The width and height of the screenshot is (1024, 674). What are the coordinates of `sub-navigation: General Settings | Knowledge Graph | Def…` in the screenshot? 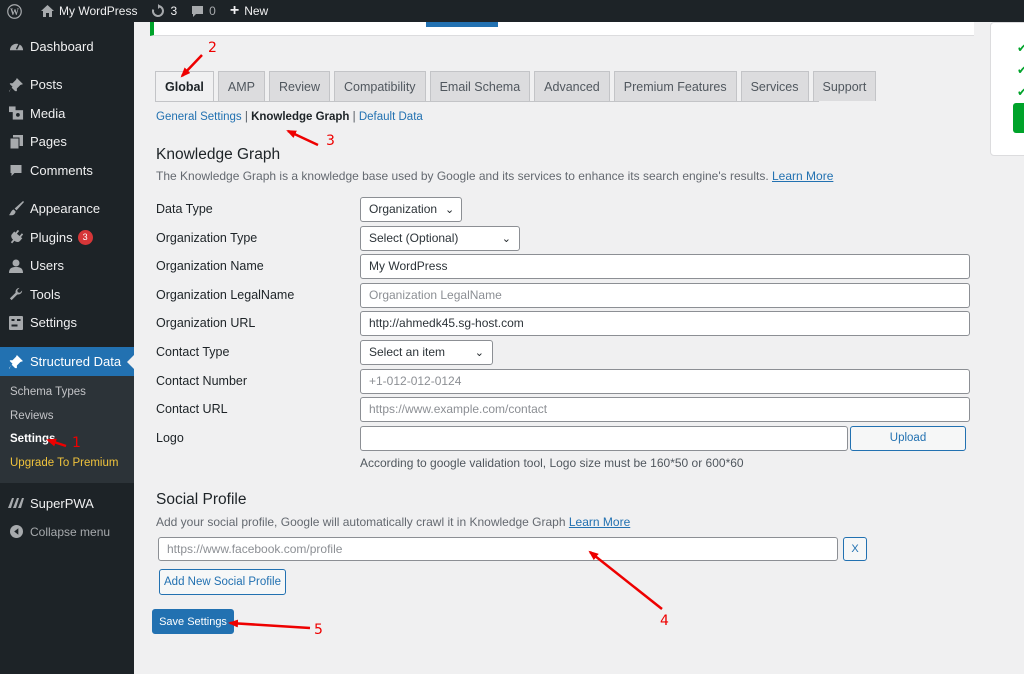 It's located at (289, 117).